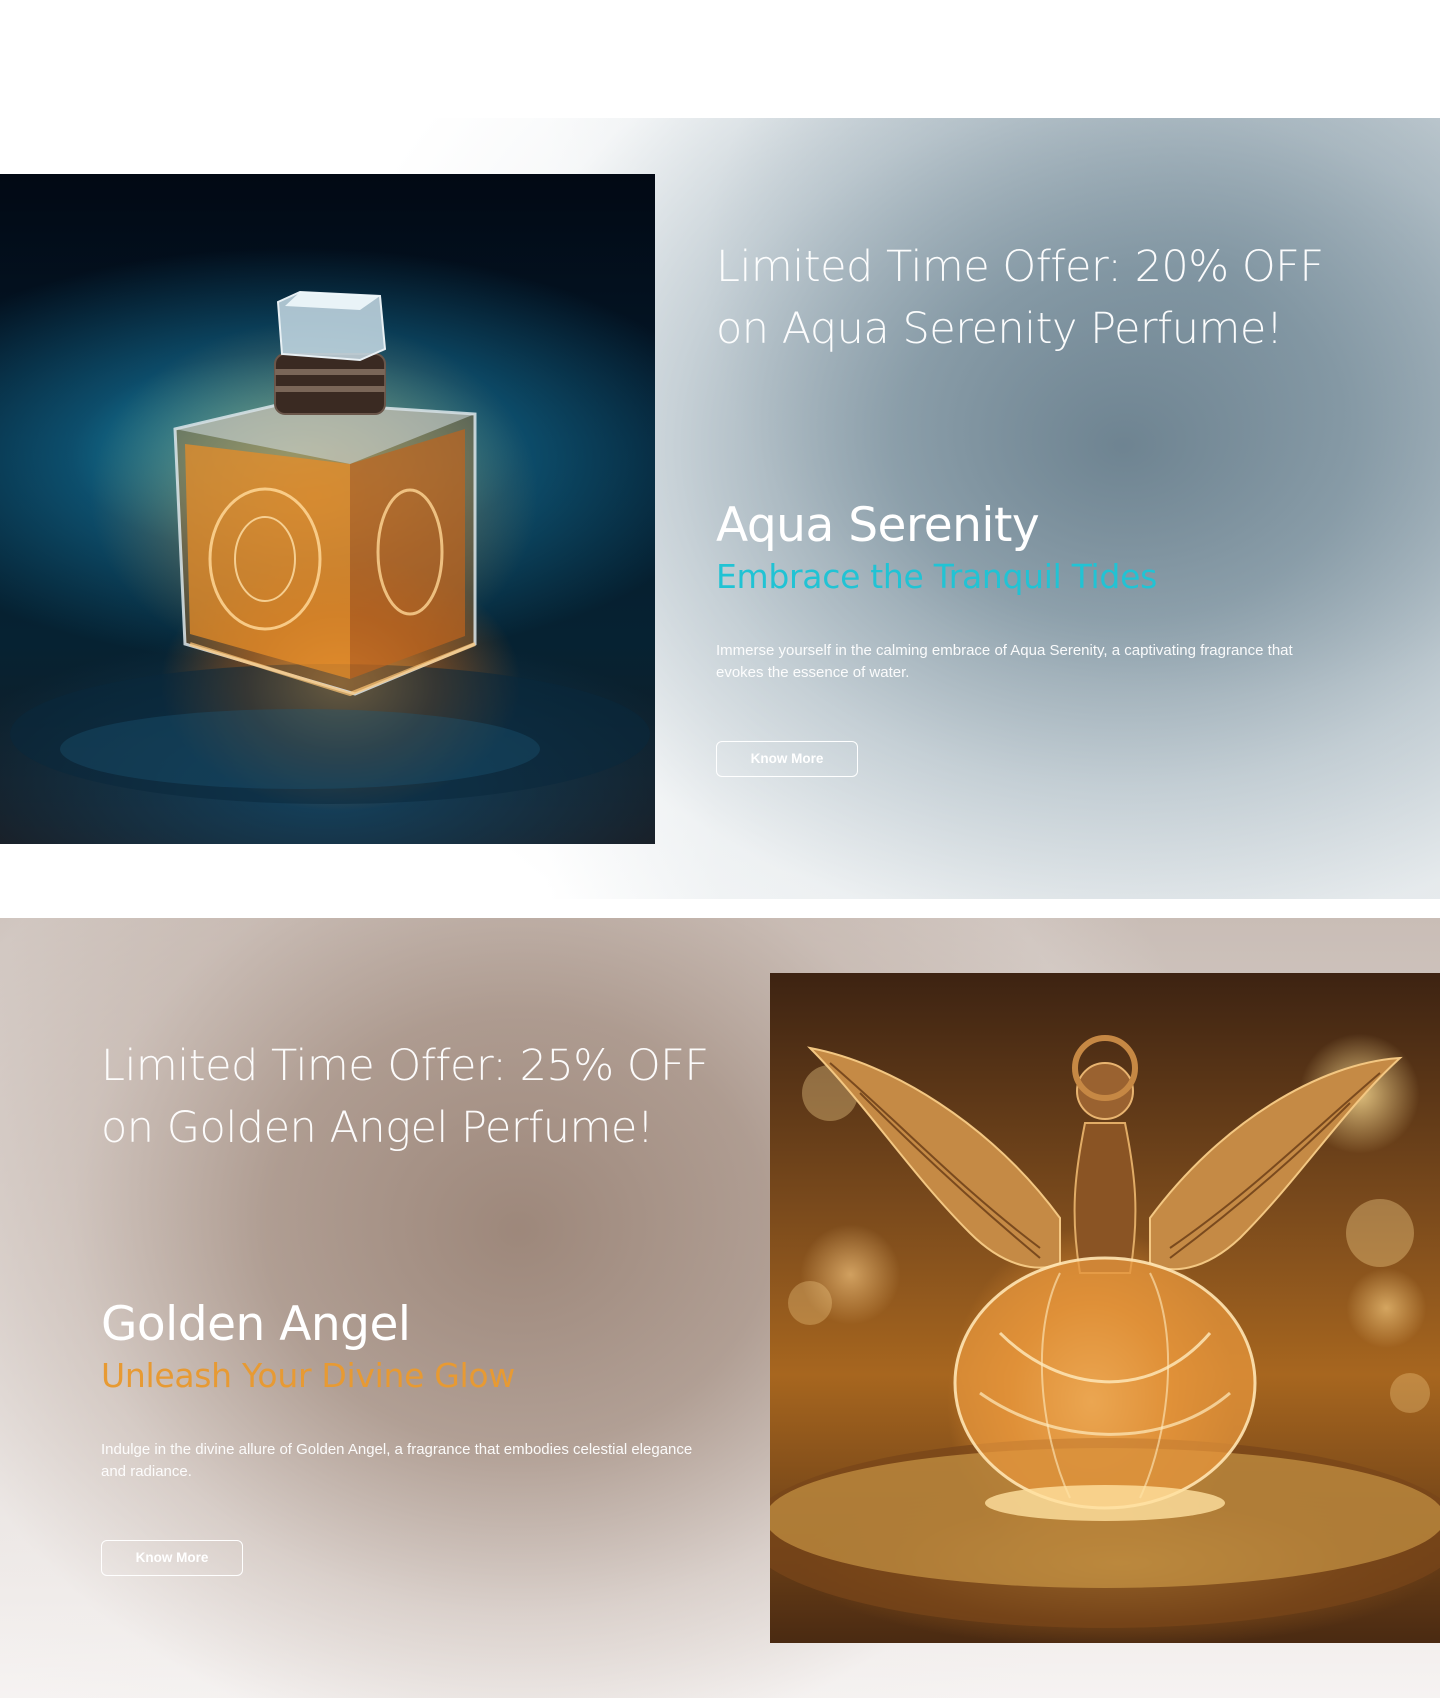  What do you see at coordinates (878, 525) in the screenshot?
I see `product-name: Aqua Serenity` at bounding box center [878, 525].